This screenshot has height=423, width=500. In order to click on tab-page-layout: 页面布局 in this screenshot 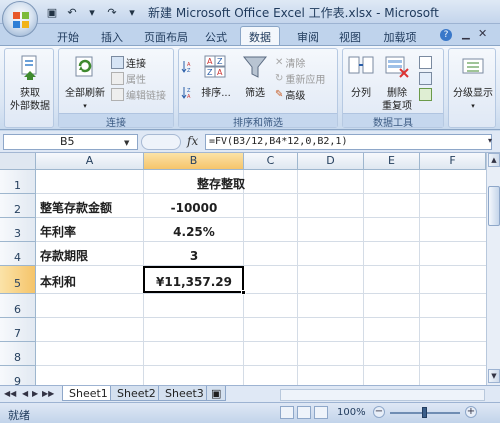, I will do `click(166, 36)`.